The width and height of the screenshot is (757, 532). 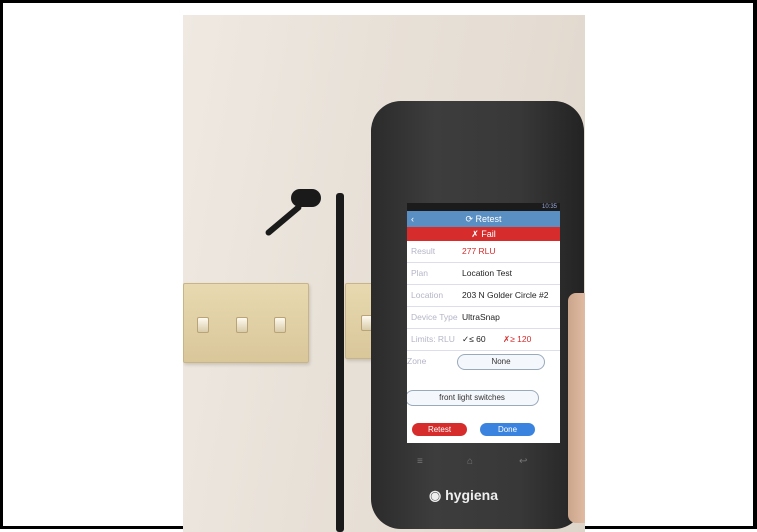 I want to click on screen-header: ‹ ⟳ Retest, so click(x=483, y=219).